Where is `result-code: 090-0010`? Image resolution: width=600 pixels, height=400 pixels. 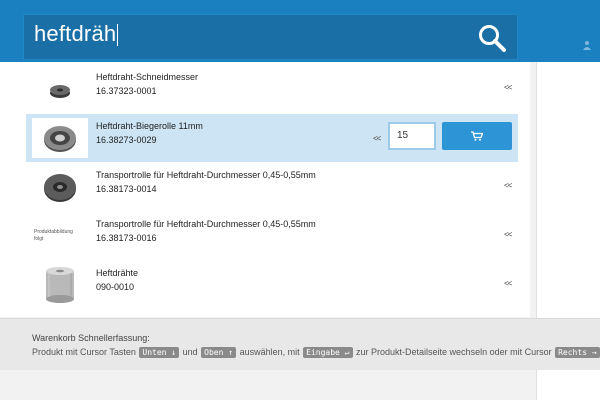
result-code: 090-0010 is located at coordinates (115, 287).